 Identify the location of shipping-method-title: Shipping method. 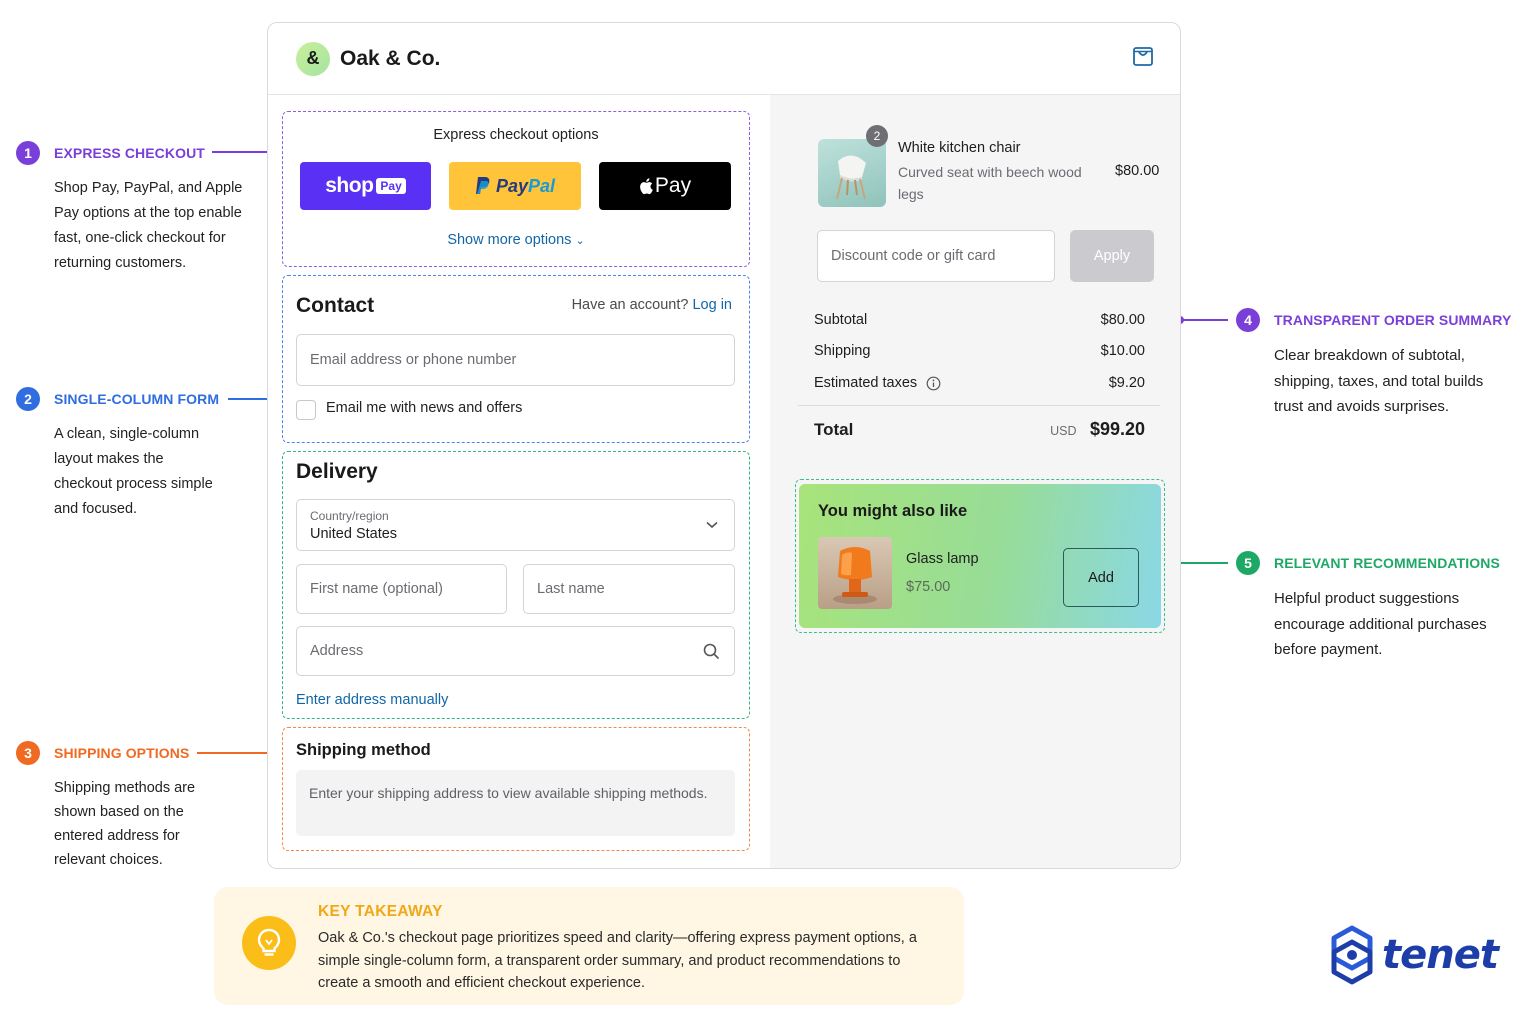
(363, 750).